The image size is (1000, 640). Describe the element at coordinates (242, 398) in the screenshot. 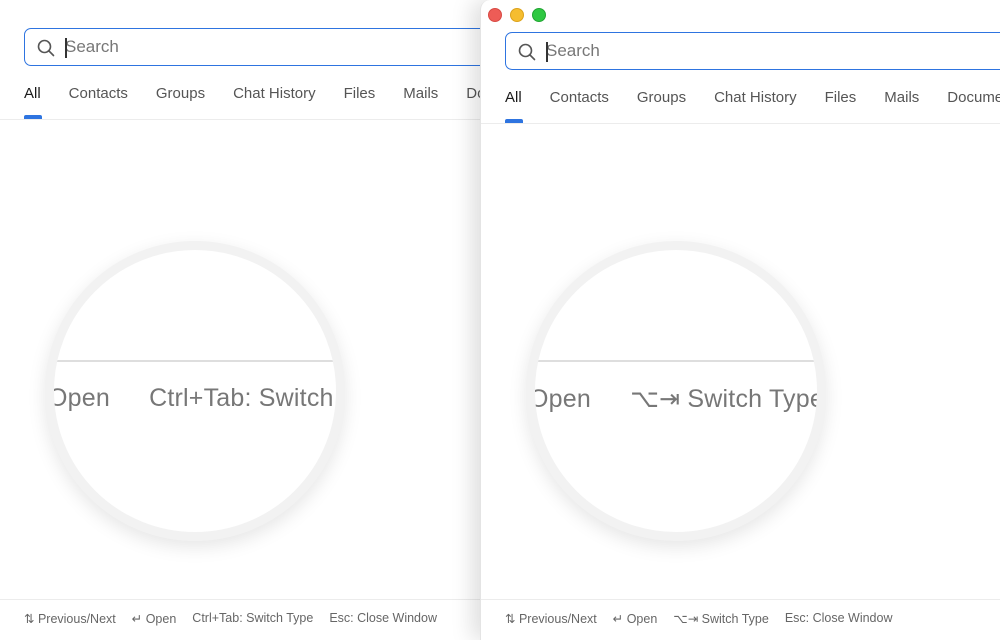

I see `magnified-switch-label: Ctrl+Tab: Switch Type` at that location.